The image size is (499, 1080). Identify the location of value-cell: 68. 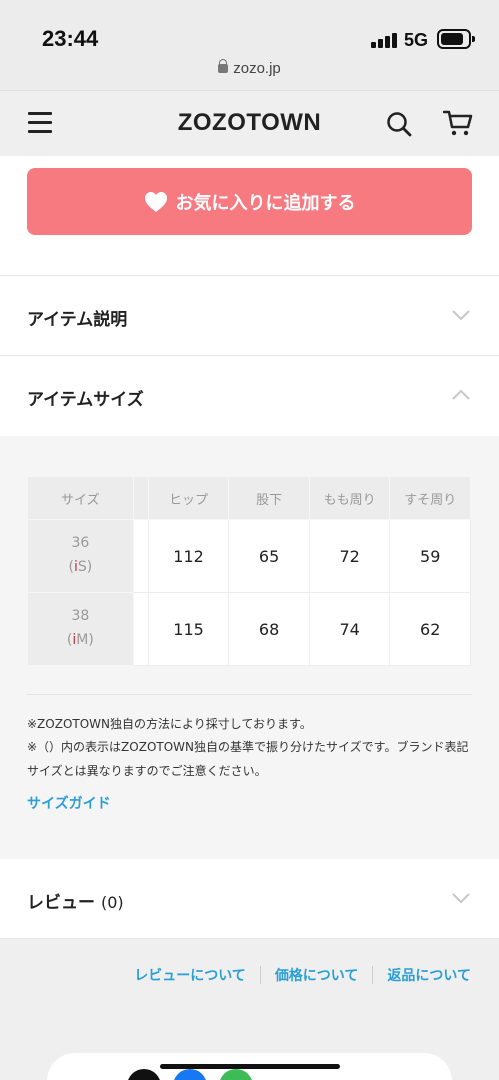
(269, 629).